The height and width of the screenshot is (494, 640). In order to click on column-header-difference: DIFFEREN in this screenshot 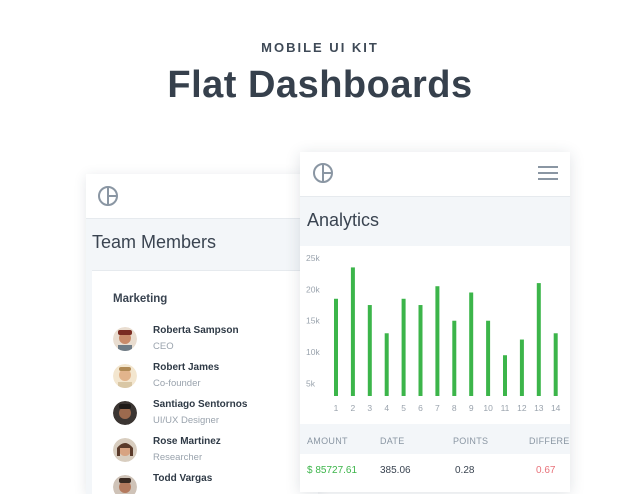, I will do `click(549, 441)`.